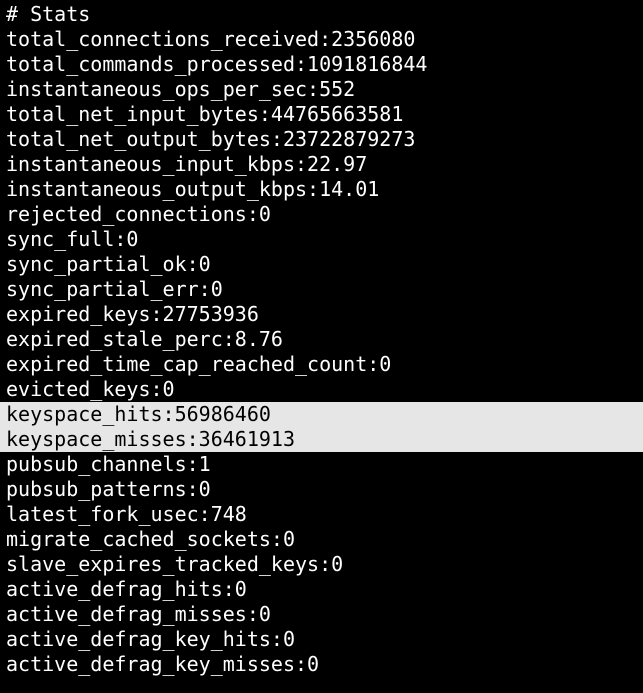 The height and width of the screenshot is (693, 643). Describe the element at coordinates (321, 414) in the screenshot. I see `terminal-line-selected: keyspace_hits:56986460` at that location.